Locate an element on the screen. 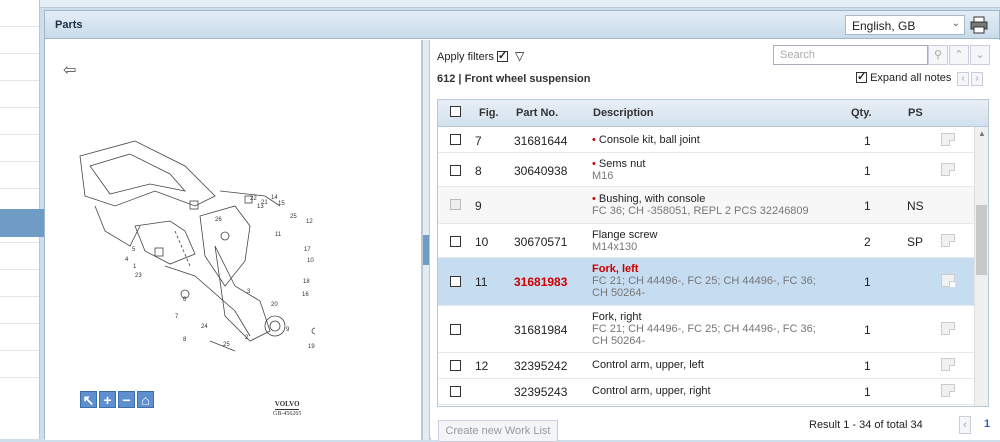 The height and width of the screenshot is (442, 1000). svg-text: 13 is located at coordinates (260, 207).